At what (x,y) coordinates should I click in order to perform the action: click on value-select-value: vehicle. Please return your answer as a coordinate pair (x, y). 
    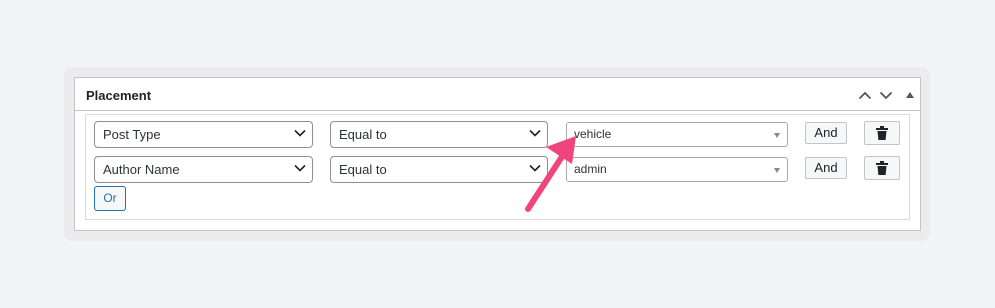
    Looking at the image, I should click on (593, 134).